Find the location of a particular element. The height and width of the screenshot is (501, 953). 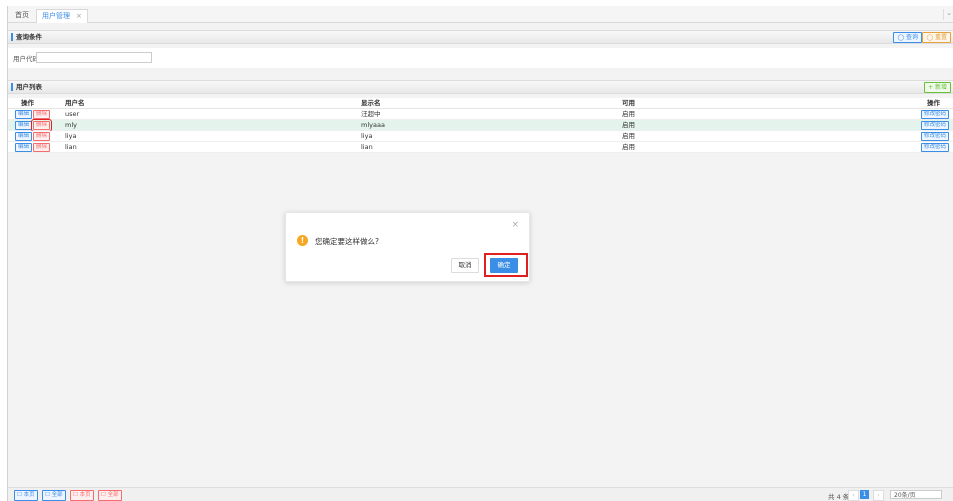

tab-bar: 首页 用户管理 × ⌄ is located at coordinates (480, 14).